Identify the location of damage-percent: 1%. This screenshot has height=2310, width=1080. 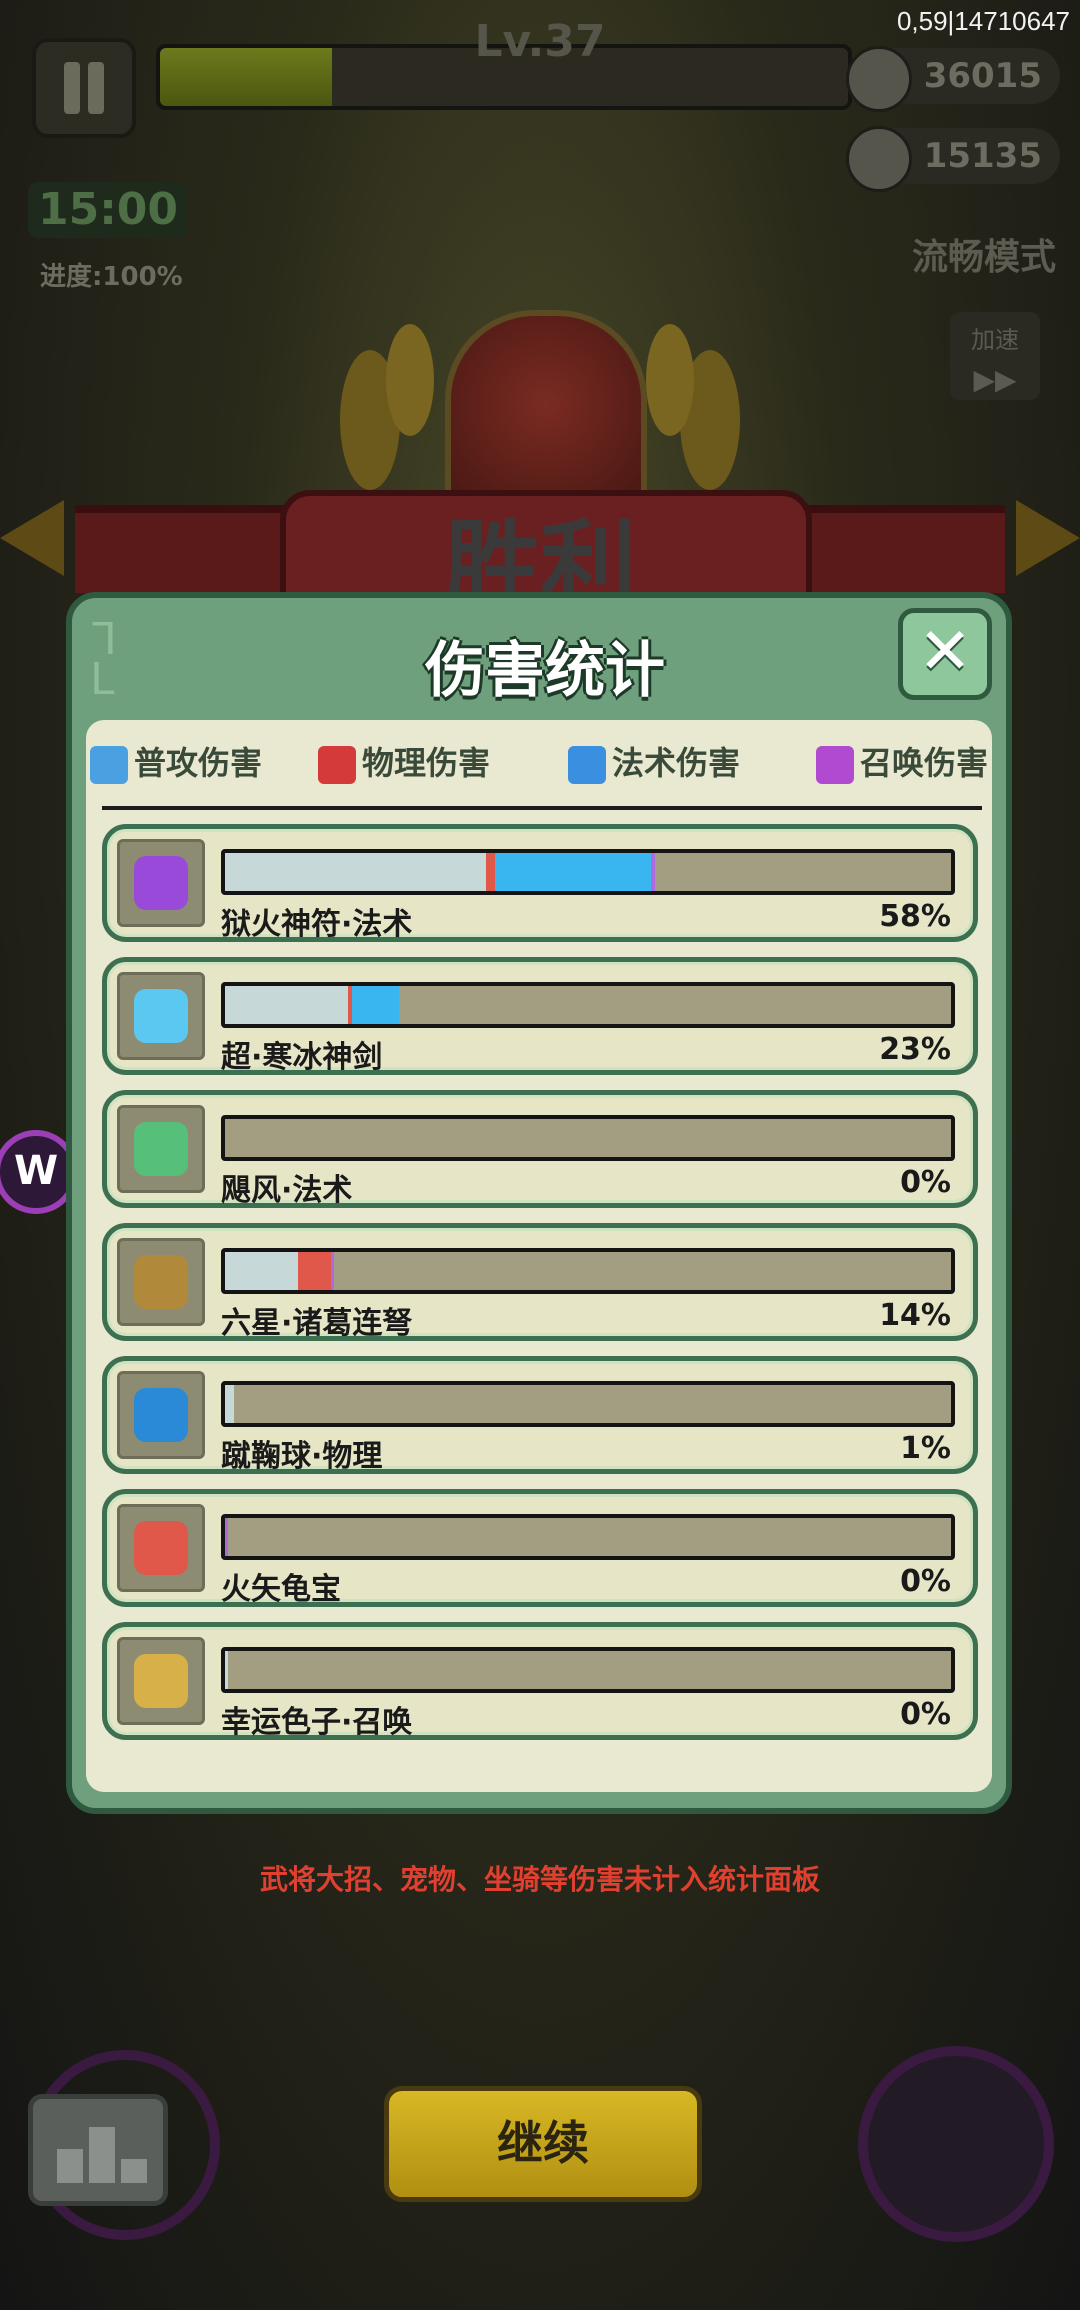
(925, 1448).